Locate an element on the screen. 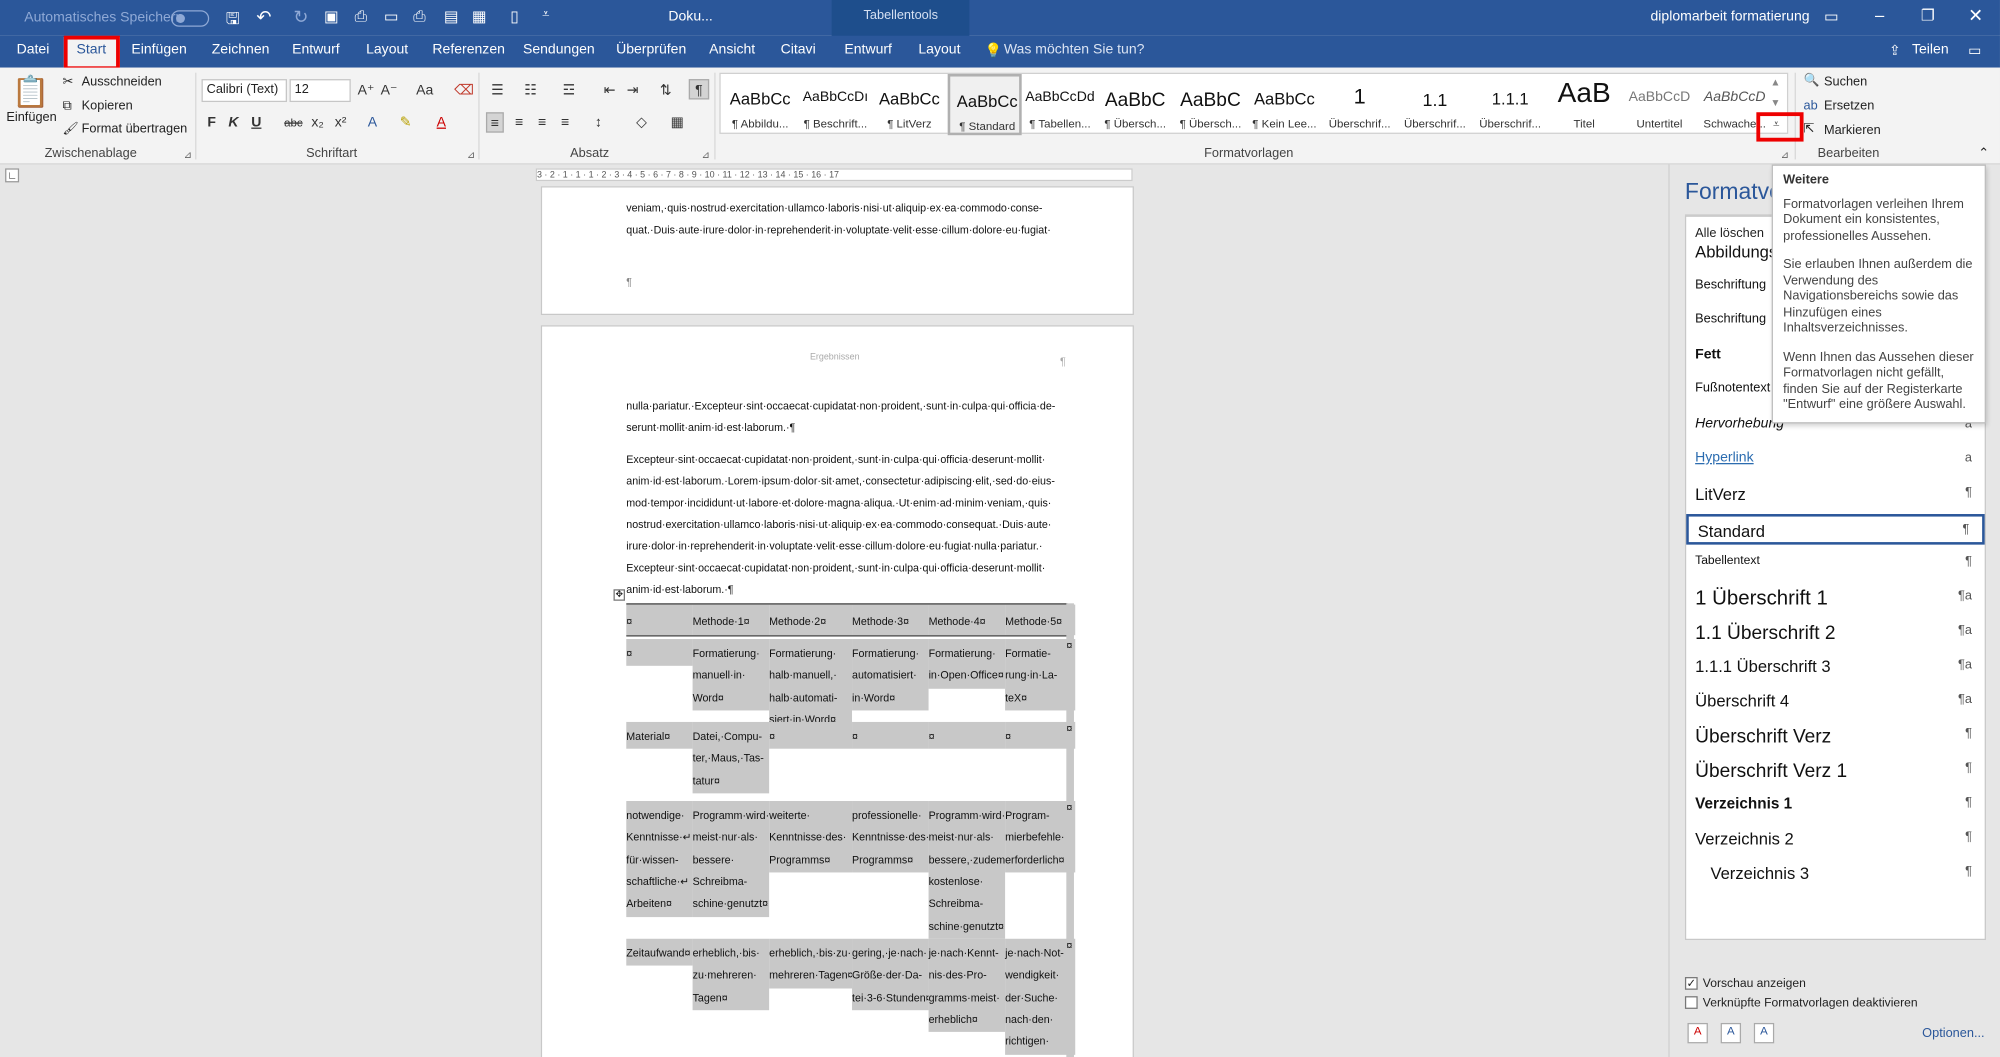 The width and height of the screenshot is (2000, 1057). manage-styles-icon: A is located at coordinates (1764, 1033).